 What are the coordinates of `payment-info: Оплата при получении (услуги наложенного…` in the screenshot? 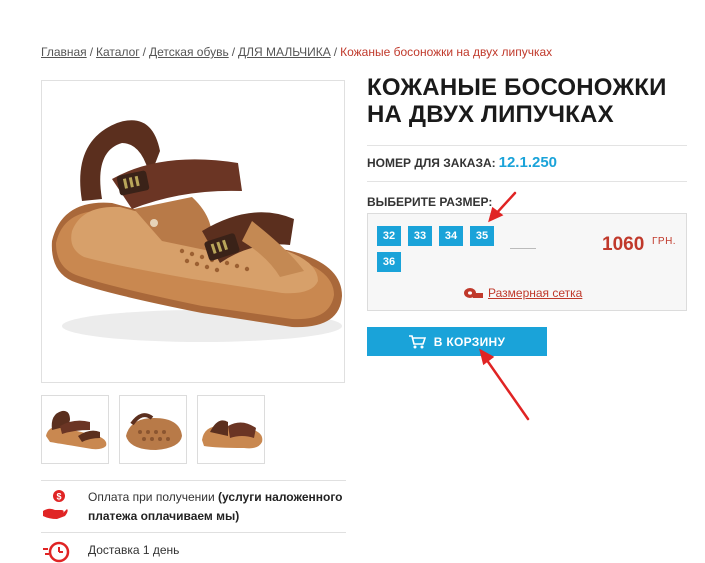 It's located at (217, 507).